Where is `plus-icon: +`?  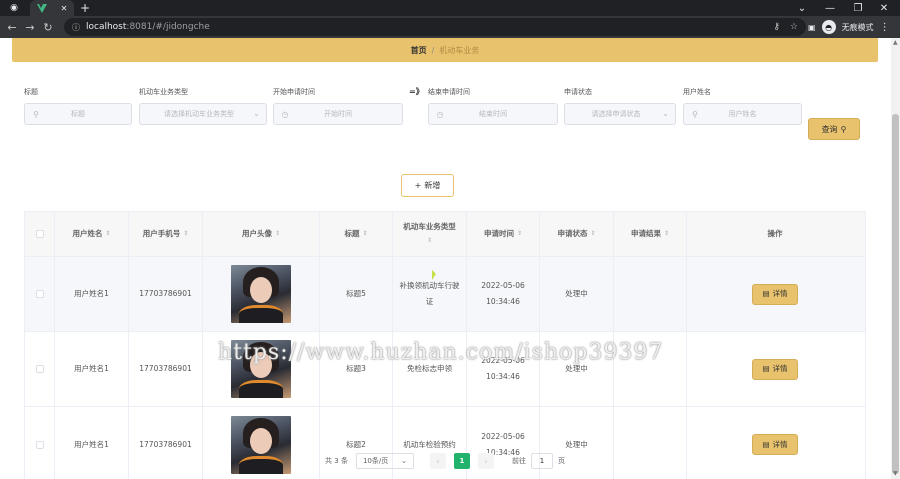 plus-icon: + is located at coordinates (418, 185).